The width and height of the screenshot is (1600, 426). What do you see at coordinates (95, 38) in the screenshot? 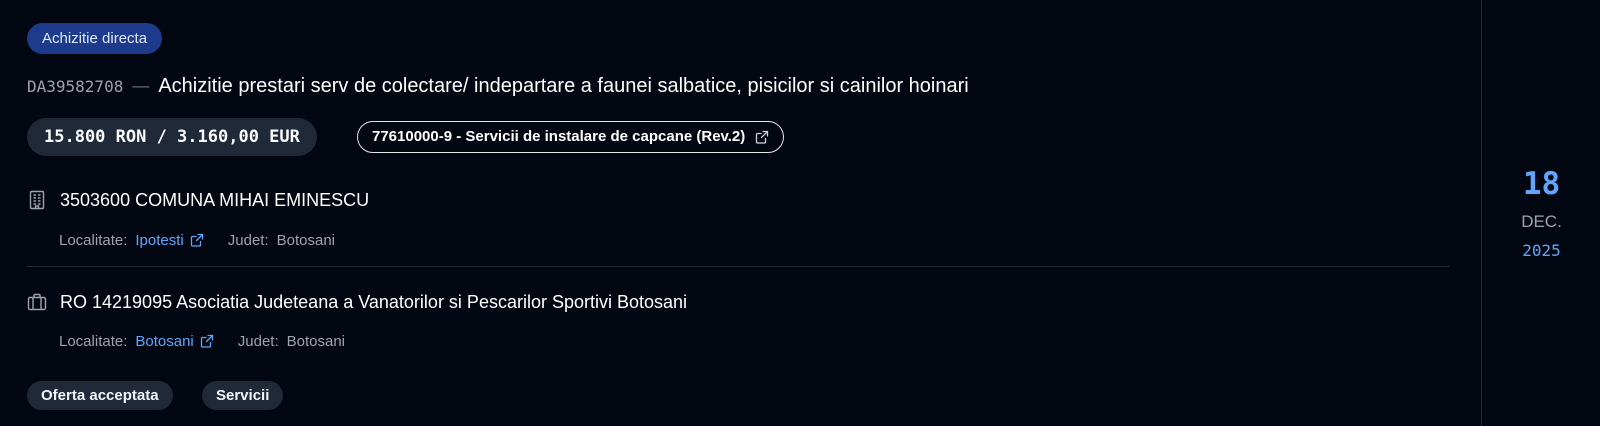
I see `procedure-type-badge: Achizitie directa` at bounding box center [95, 38].